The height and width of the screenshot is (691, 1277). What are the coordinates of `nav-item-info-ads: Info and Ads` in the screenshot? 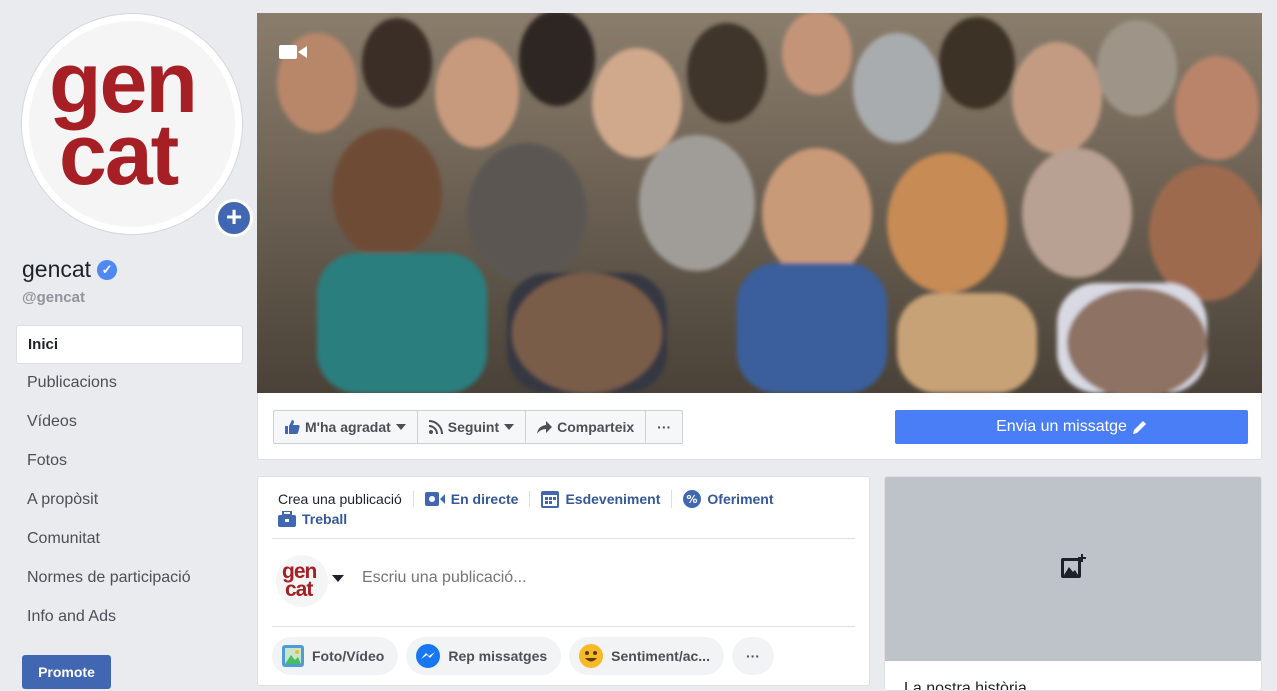 It's located at (129, 617).